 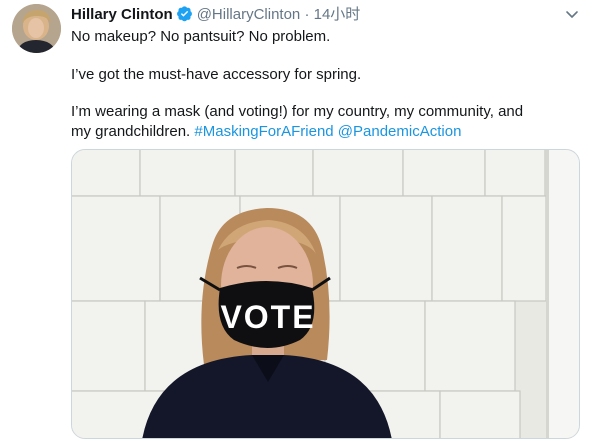 I want to click on mask-text: VOTE, so click(x=267, y=317).